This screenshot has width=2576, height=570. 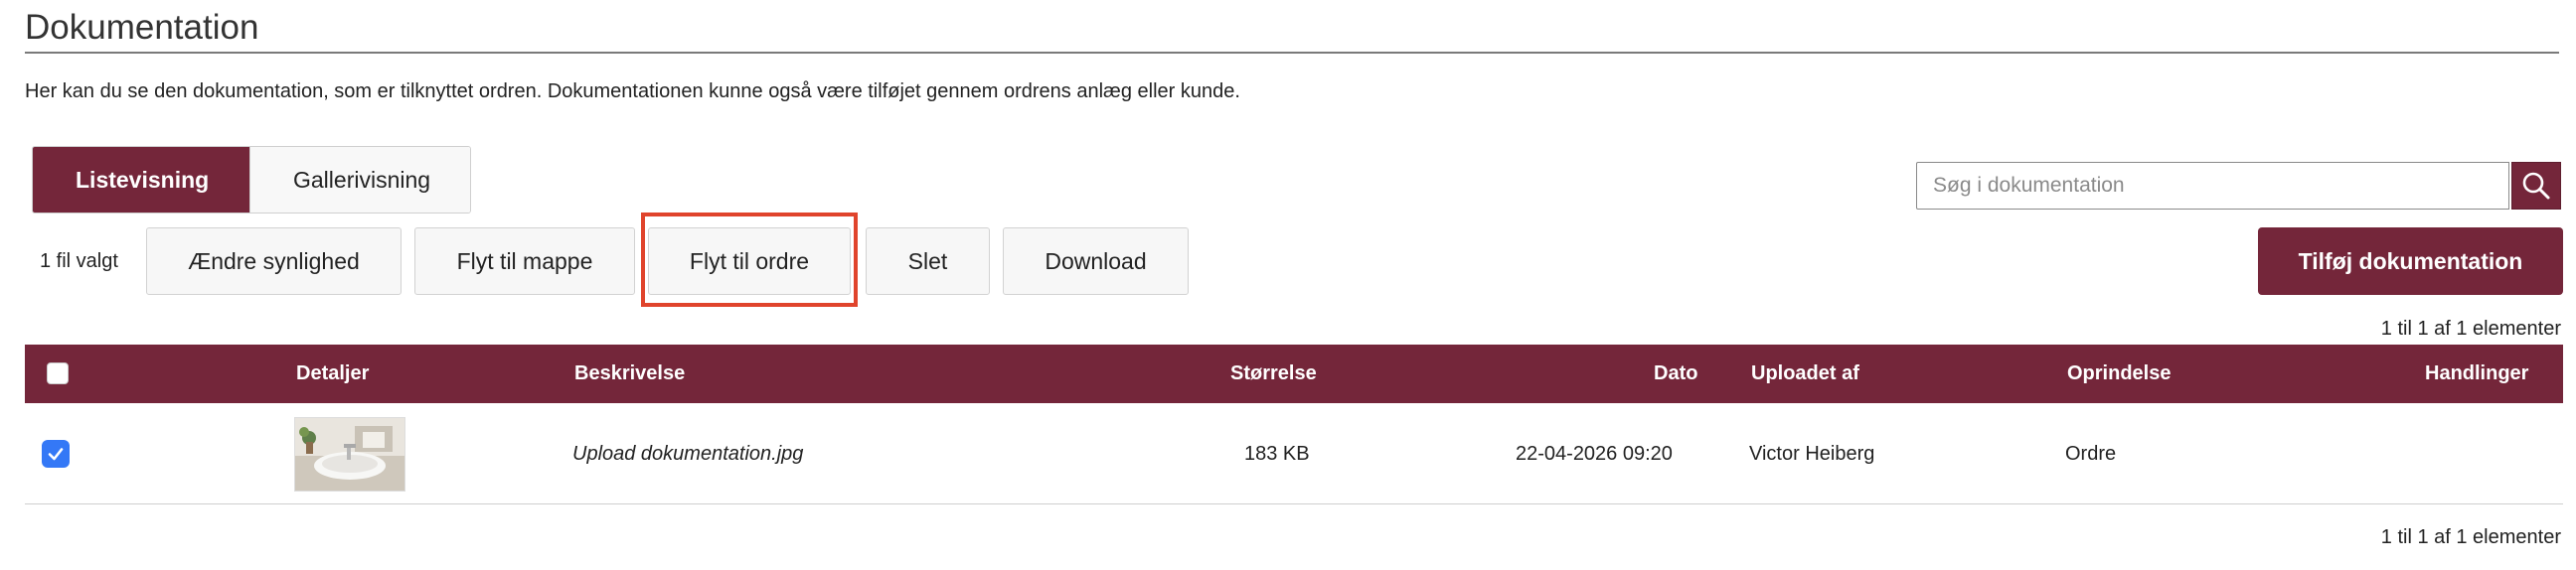 I want to click on title-divider, so click(x=1292, y=53).